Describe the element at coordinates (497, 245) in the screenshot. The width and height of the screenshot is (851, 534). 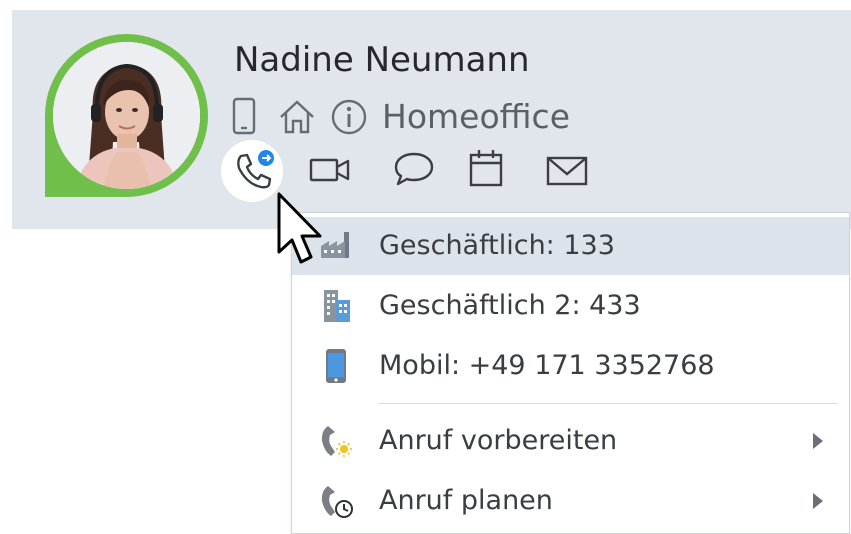
I see `menu-item-label: Geschäftlich: 133` at that location.